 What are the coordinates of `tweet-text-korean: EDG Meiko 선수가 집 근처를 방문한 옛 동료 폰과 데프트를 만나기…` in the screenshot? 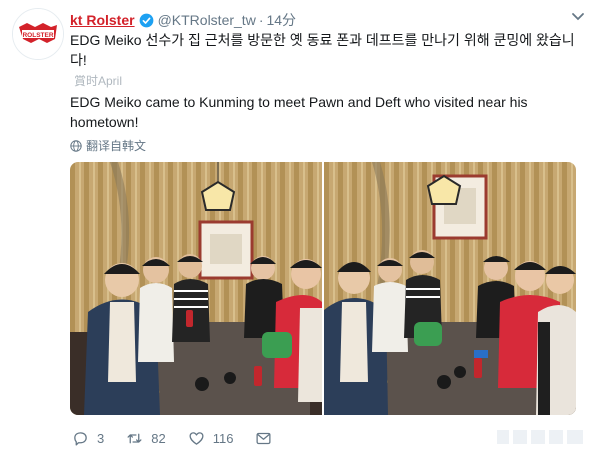 It's located at (322, 50).